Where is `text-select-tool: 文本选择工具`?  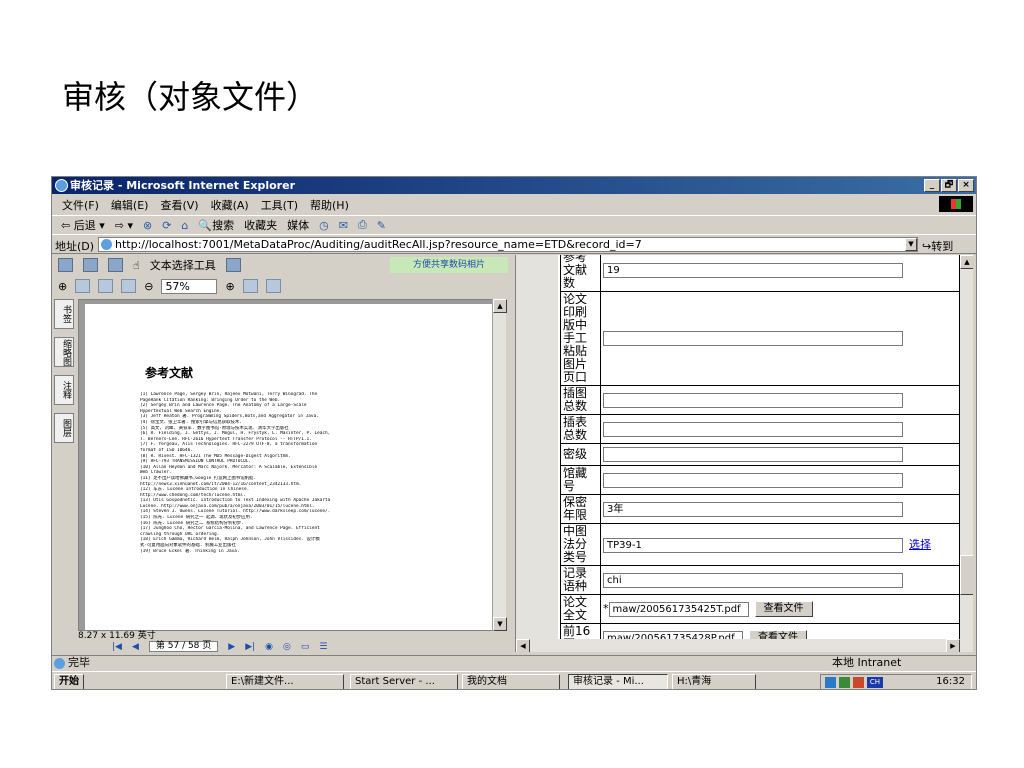
text-select-tool: 文本选择工具 is located at coordinates (183, 265).